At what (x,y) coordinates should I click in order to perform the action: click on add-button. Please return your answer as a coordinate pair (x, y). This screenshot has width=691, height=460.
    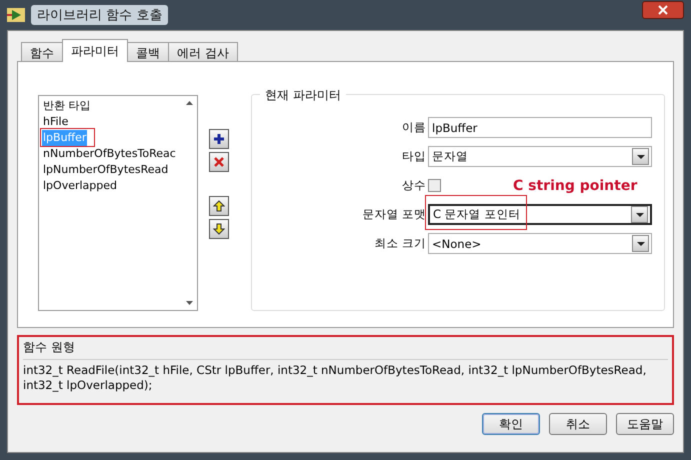
    Looking at the image, I should click on (219, 139).